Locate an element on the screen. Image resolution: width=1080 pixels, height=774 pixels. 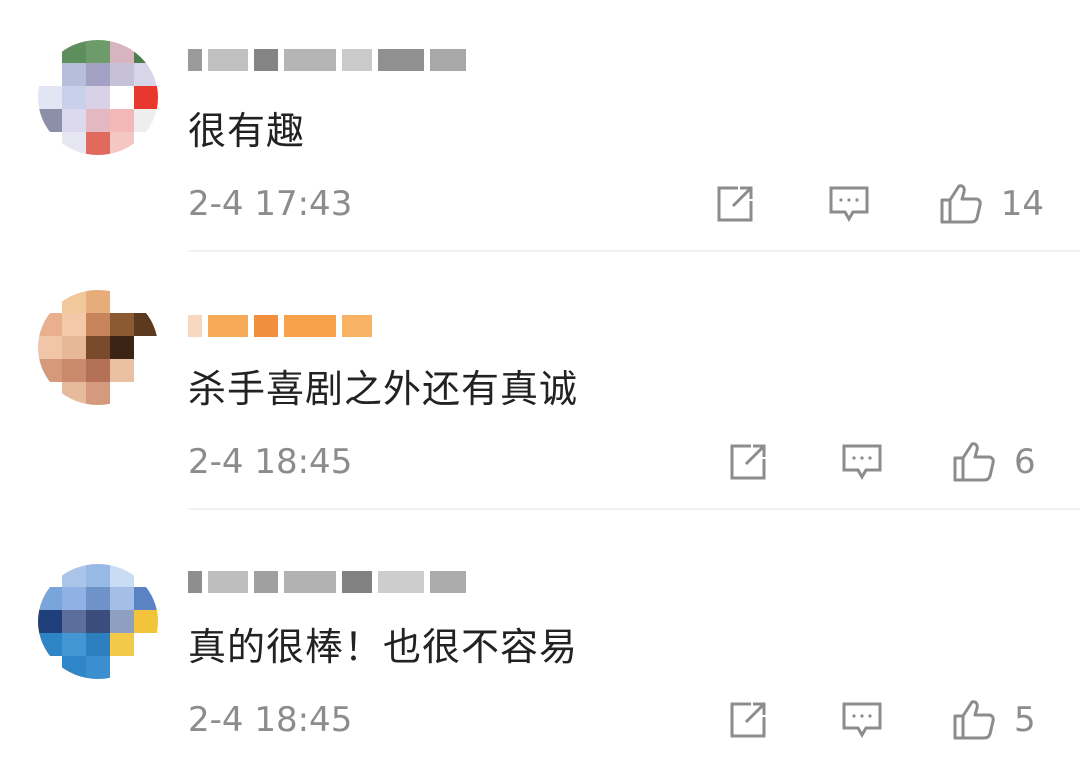
like-button: 14 is located at coordinates (989, 204).